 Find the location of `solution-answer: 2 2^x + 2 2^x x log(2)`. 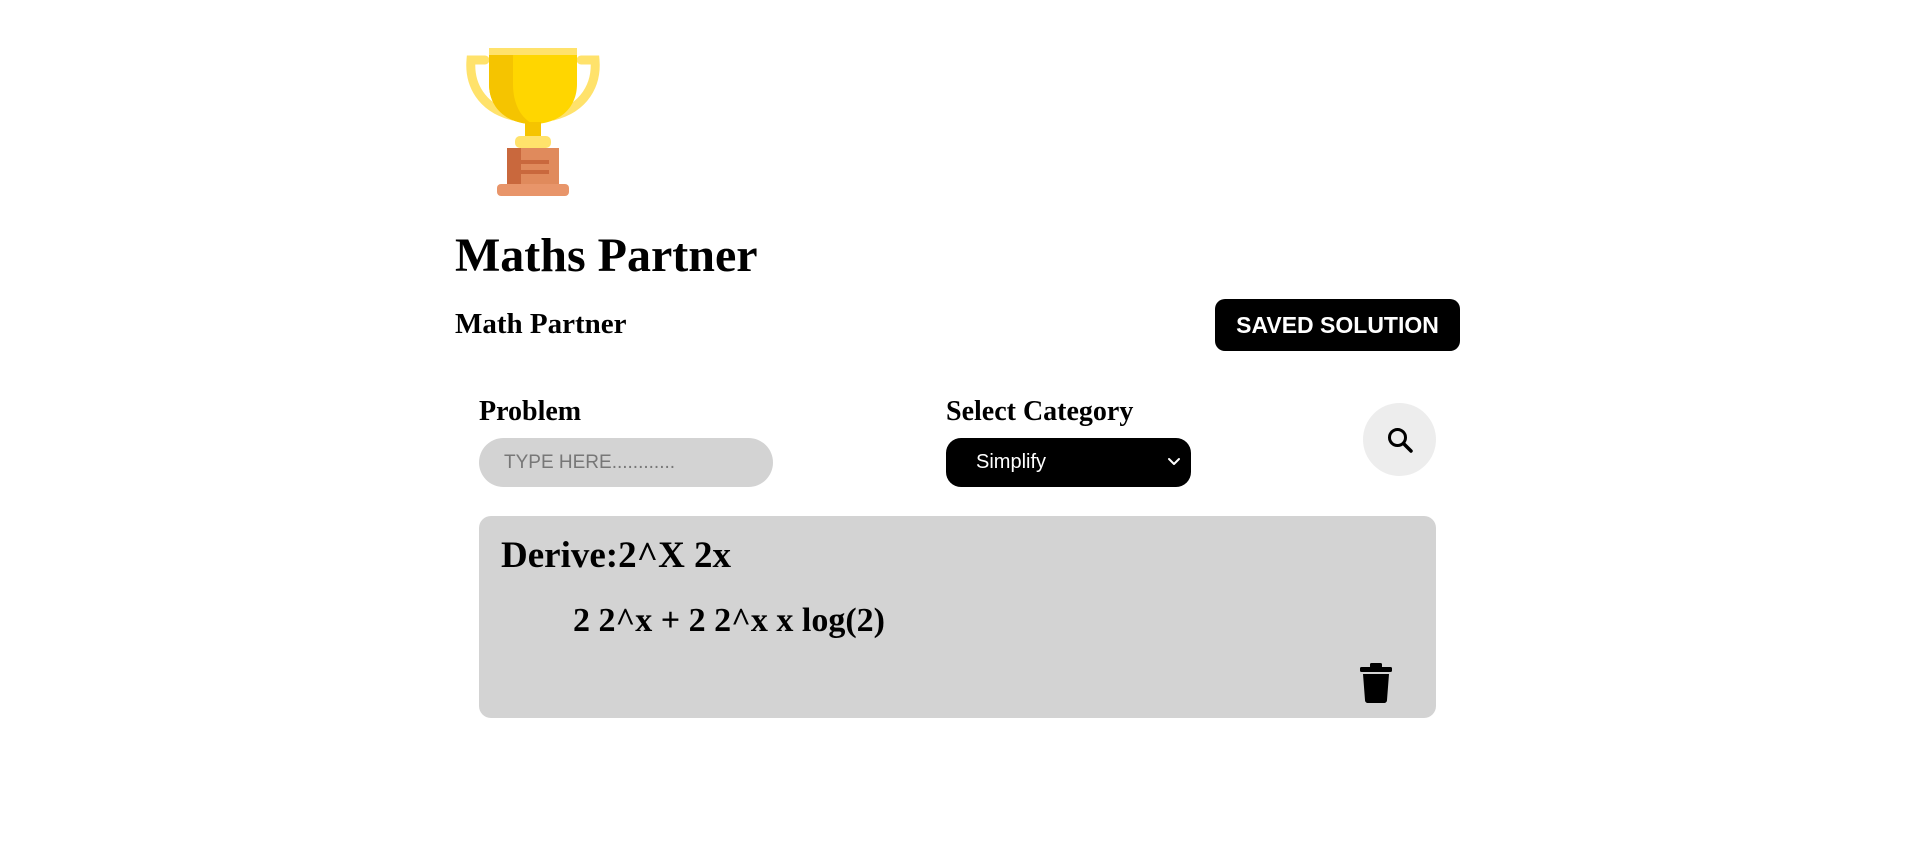

solution-answer: 2 2^x + 2 2^x x log(2) is located at coordinates (729, 620).